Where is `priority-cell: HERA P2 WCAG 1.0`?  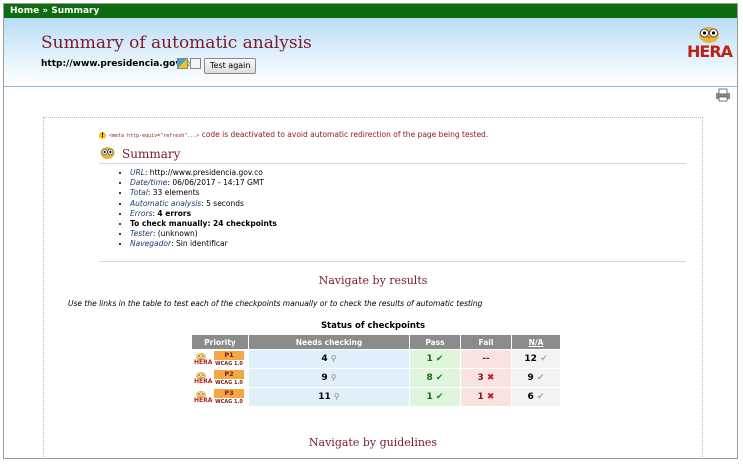 priority-cell: HERA P2 WCAG 1.0 is located at coordinates (220, 378).